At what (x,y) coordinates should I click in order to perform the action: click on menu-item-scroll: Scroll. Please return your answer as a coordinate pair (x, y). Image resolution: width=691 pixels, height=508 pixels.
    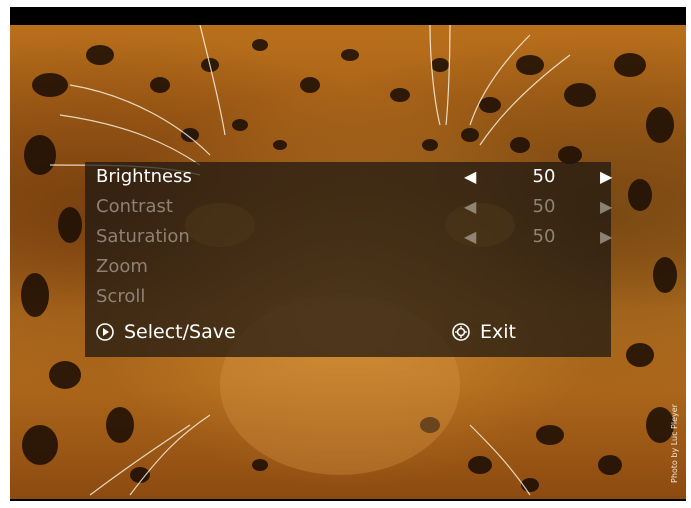
    Looking at the image, I should click on (351, 297).